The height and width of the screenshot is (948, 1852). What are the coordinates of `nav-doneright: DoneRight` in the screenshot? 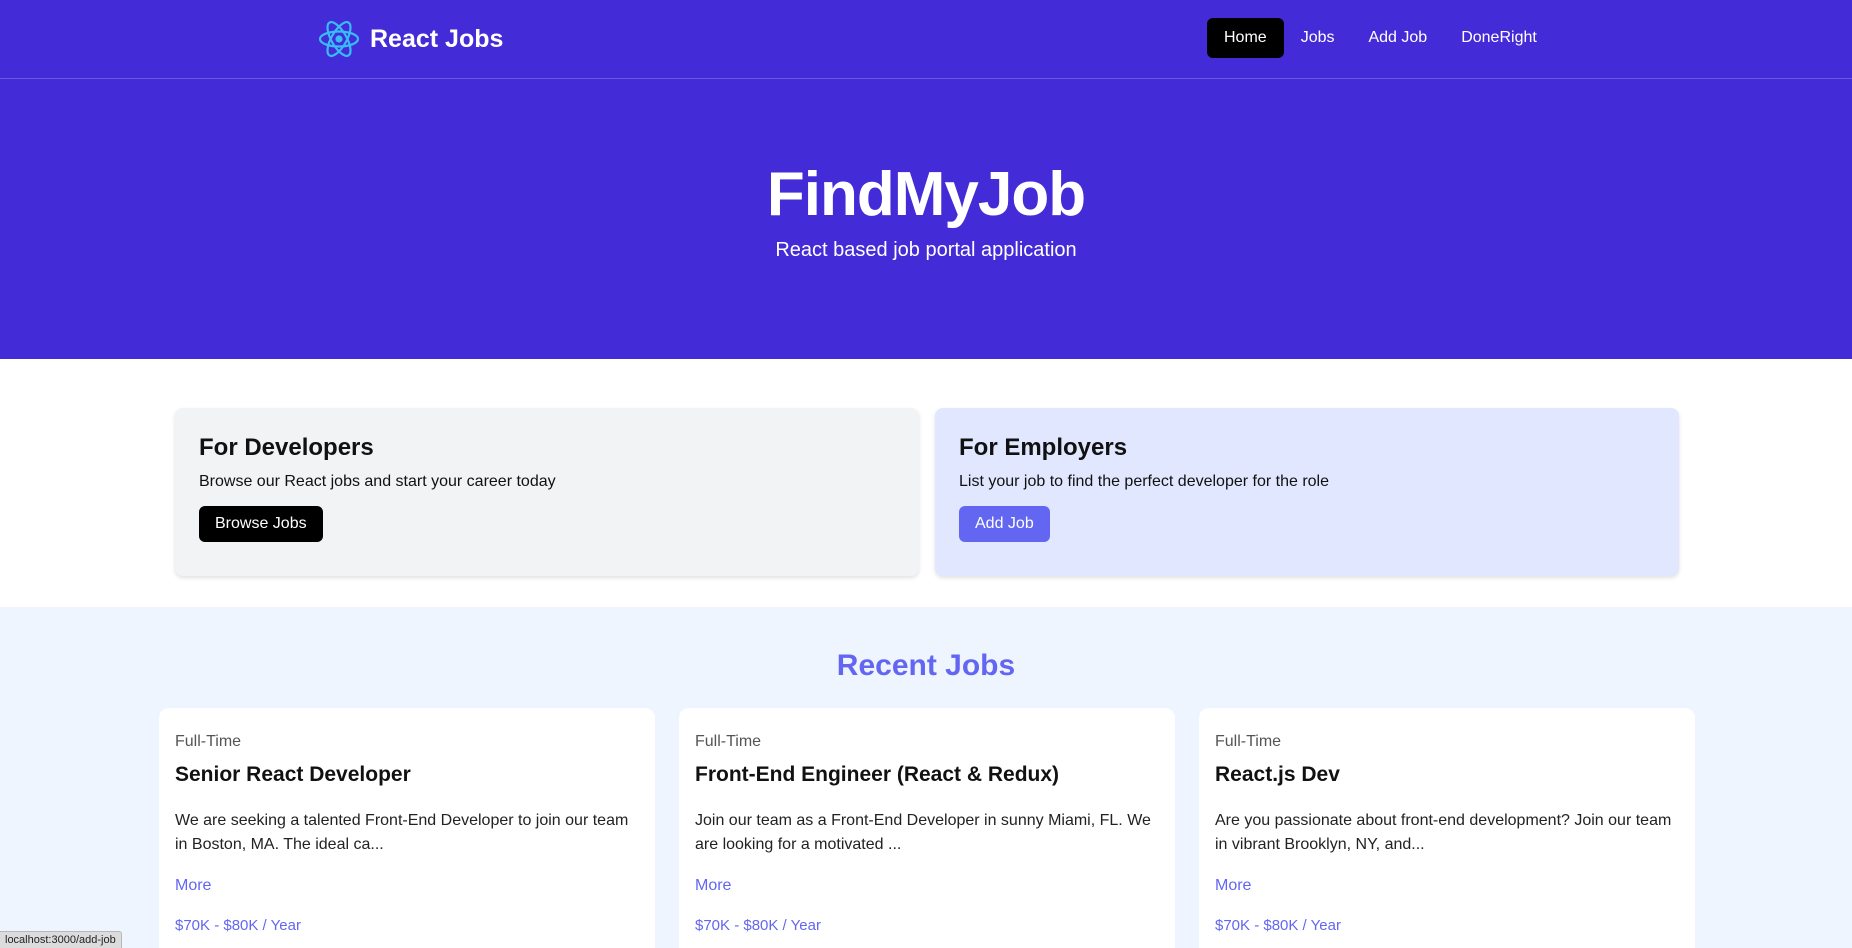 It's located at (1499, 38).